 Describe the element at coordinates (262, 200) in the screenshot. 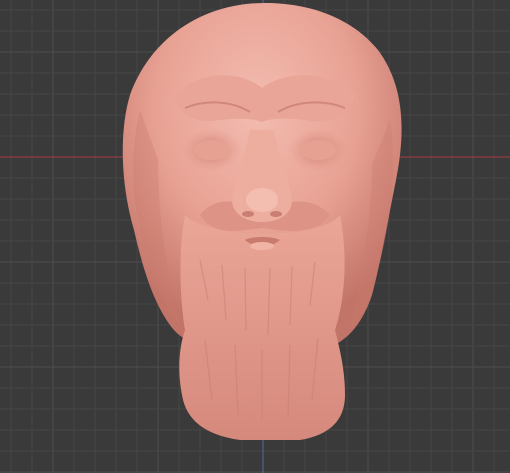

I see `nose-tip-highlight` at that location.